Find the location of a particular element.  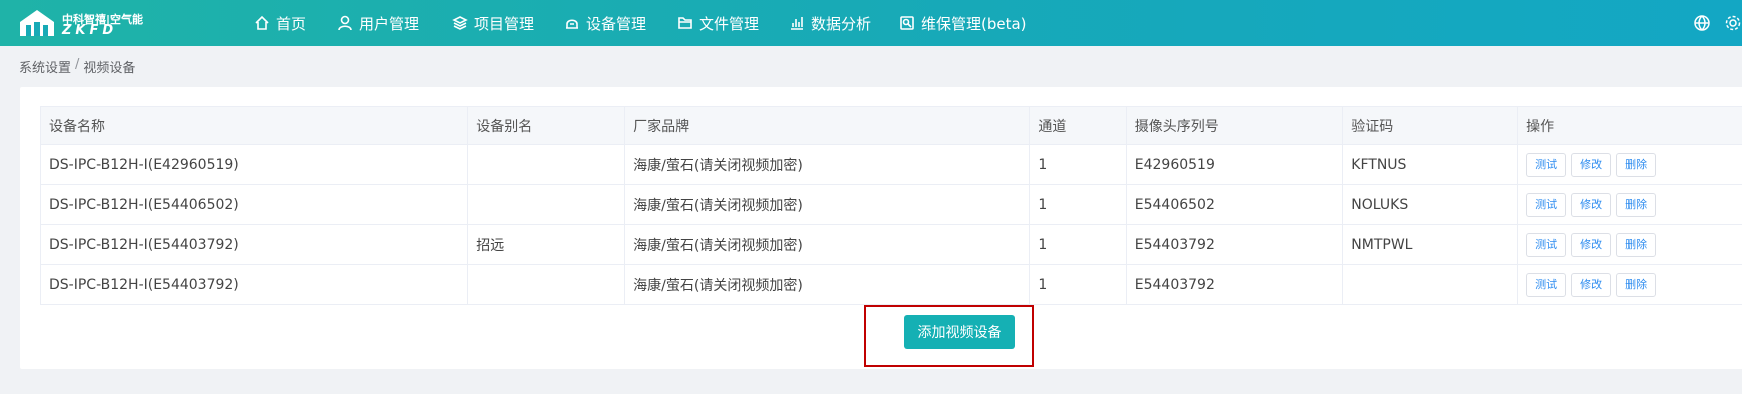

device-icon is located at coordinates (572, 24).